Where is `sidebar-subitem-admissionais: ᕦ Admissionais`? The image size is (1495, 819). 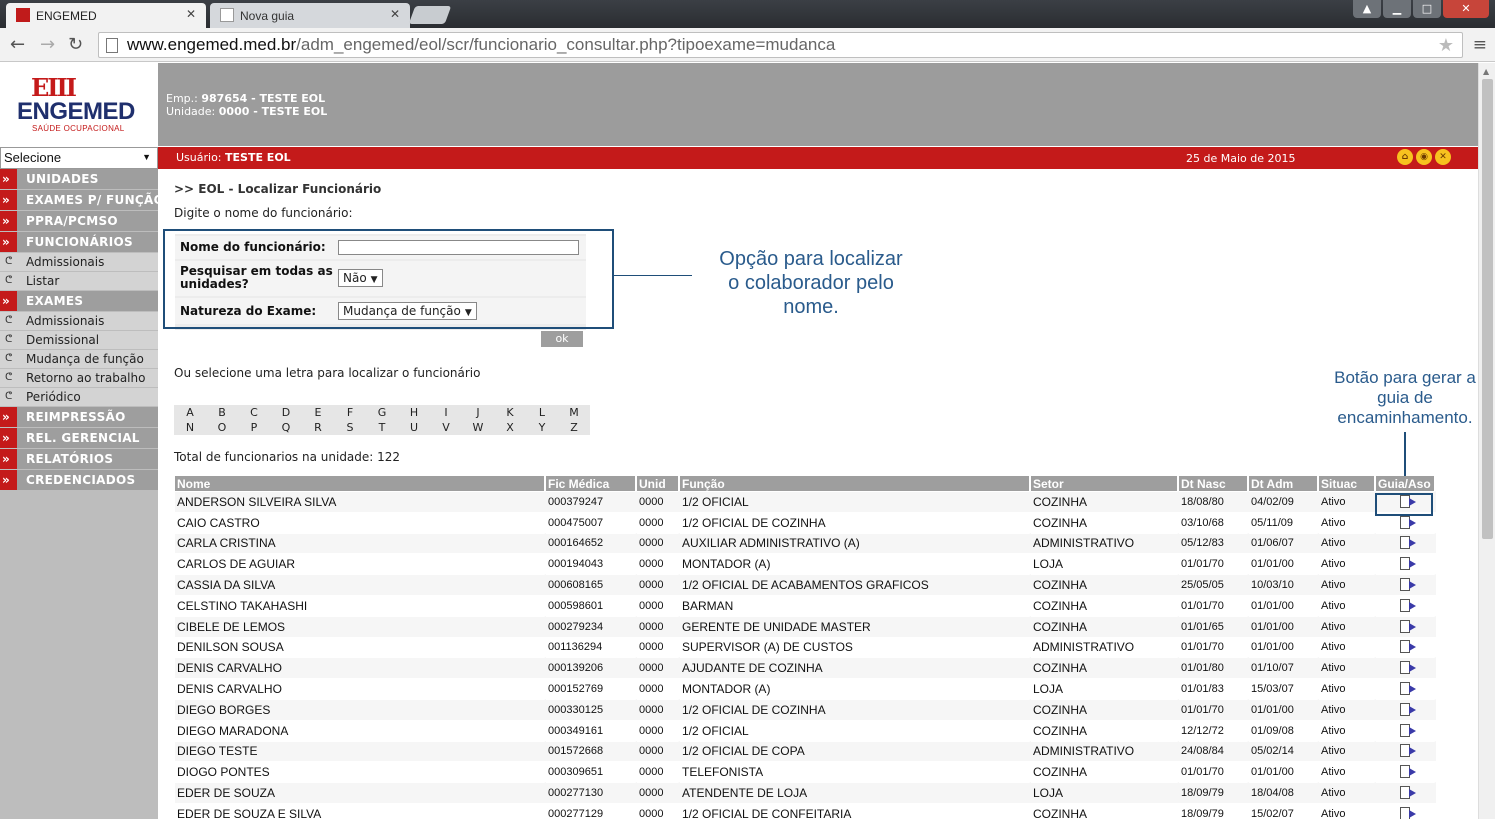 sidebar-subitem-admissionais: ᕦ Admissionais is located at coordinates (79, 262).